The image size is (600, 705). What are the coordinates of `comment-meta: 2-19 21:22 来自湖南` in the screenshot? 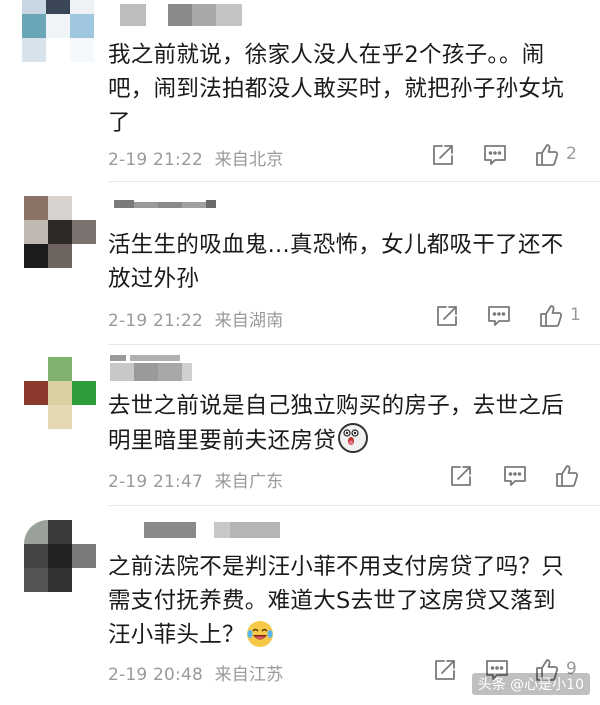 It's located at (195, 318).